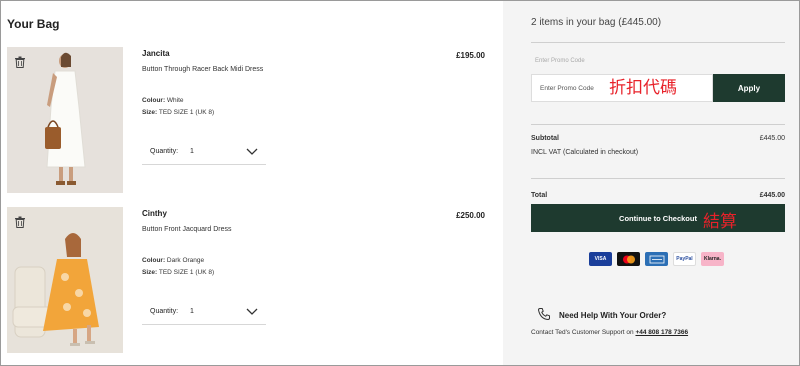  Describe the element at coordinates (684, 259) in the screenshot. I see `paypal-icon: PayPal` at that location.